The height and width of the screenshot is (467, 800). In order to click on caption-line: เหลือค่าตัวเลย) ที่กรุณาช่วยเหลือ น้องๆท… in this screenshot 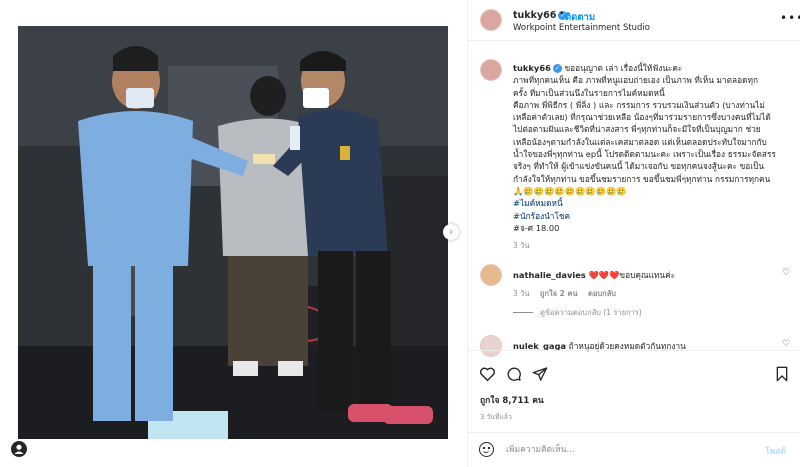, I will do `click(642, 117)`.